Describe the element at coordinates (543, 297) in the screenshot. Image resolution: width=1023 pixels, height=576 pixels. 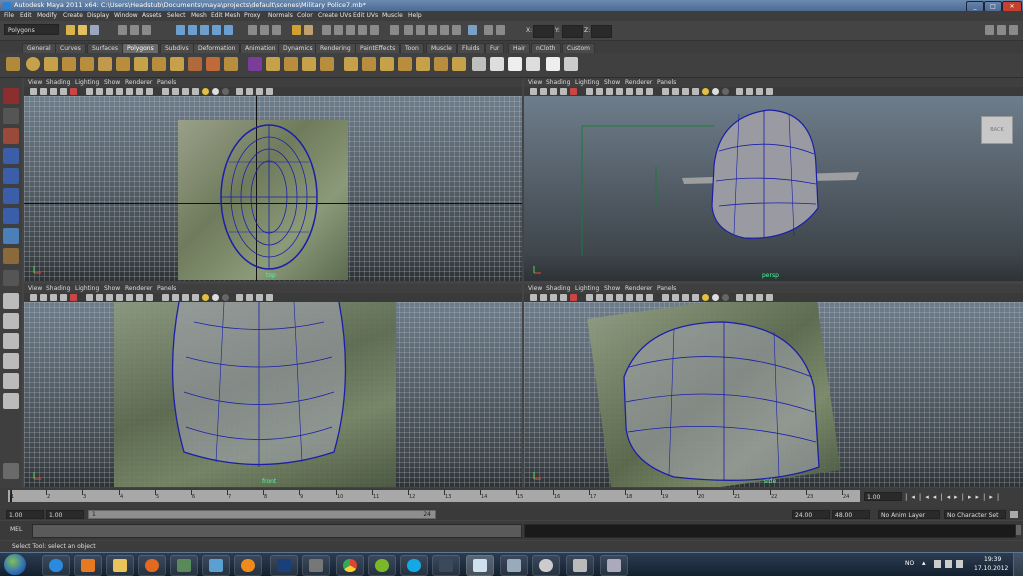
I see `camera-attr-icon` at that location.